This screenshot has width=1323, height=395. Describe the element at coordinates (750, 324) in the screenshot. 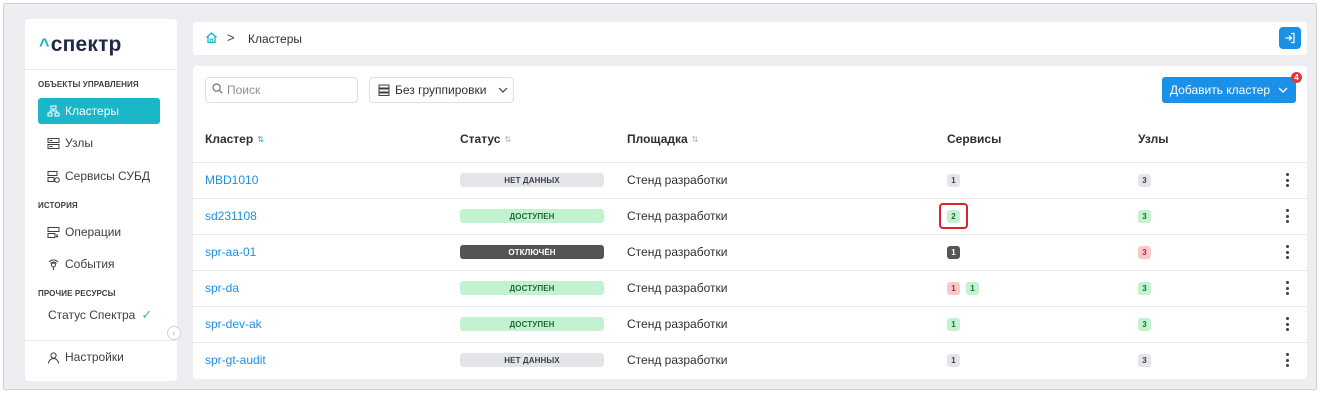

I see `table-row: spr-dev-ak ДОСТУПЕН Стенд разработки 1 3` at that location.